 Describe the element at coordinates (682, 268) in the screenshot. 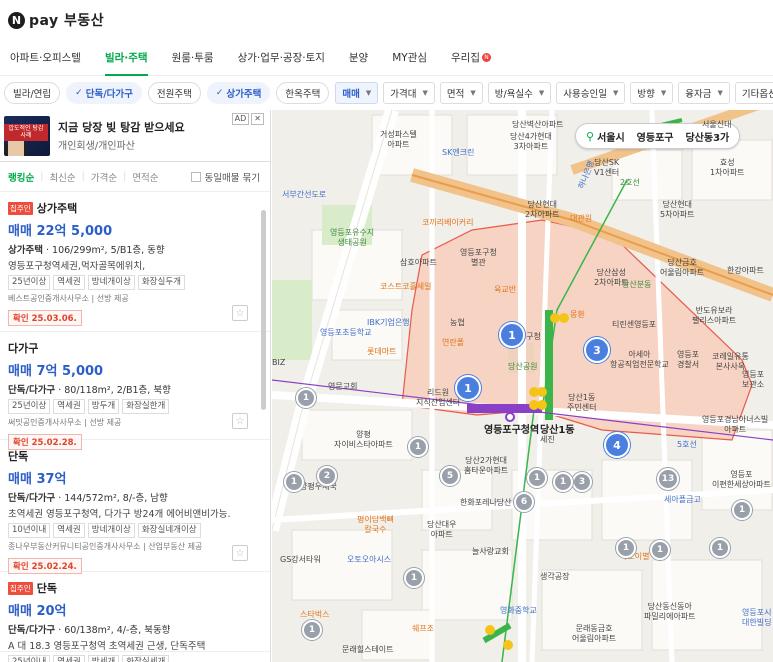

I see `map-place-label: 당산금호 어울림아파트` at that location.